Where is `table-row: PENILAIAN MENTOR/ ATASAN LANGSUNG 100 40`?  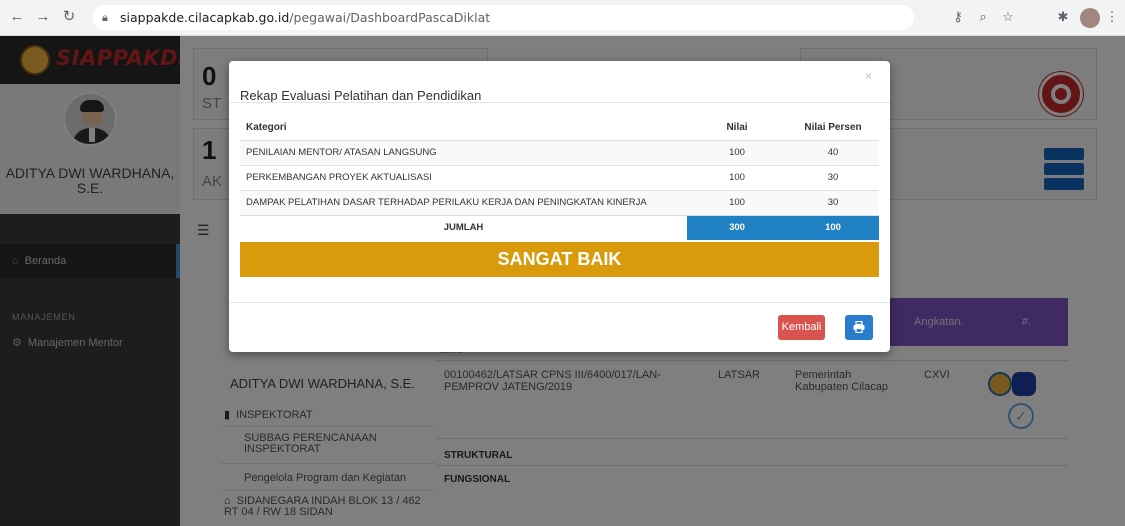
table-row: PENILAIAN MENTOR/ ATASAN LANGSUNG 100 40 is located at coordinates (559, 152).